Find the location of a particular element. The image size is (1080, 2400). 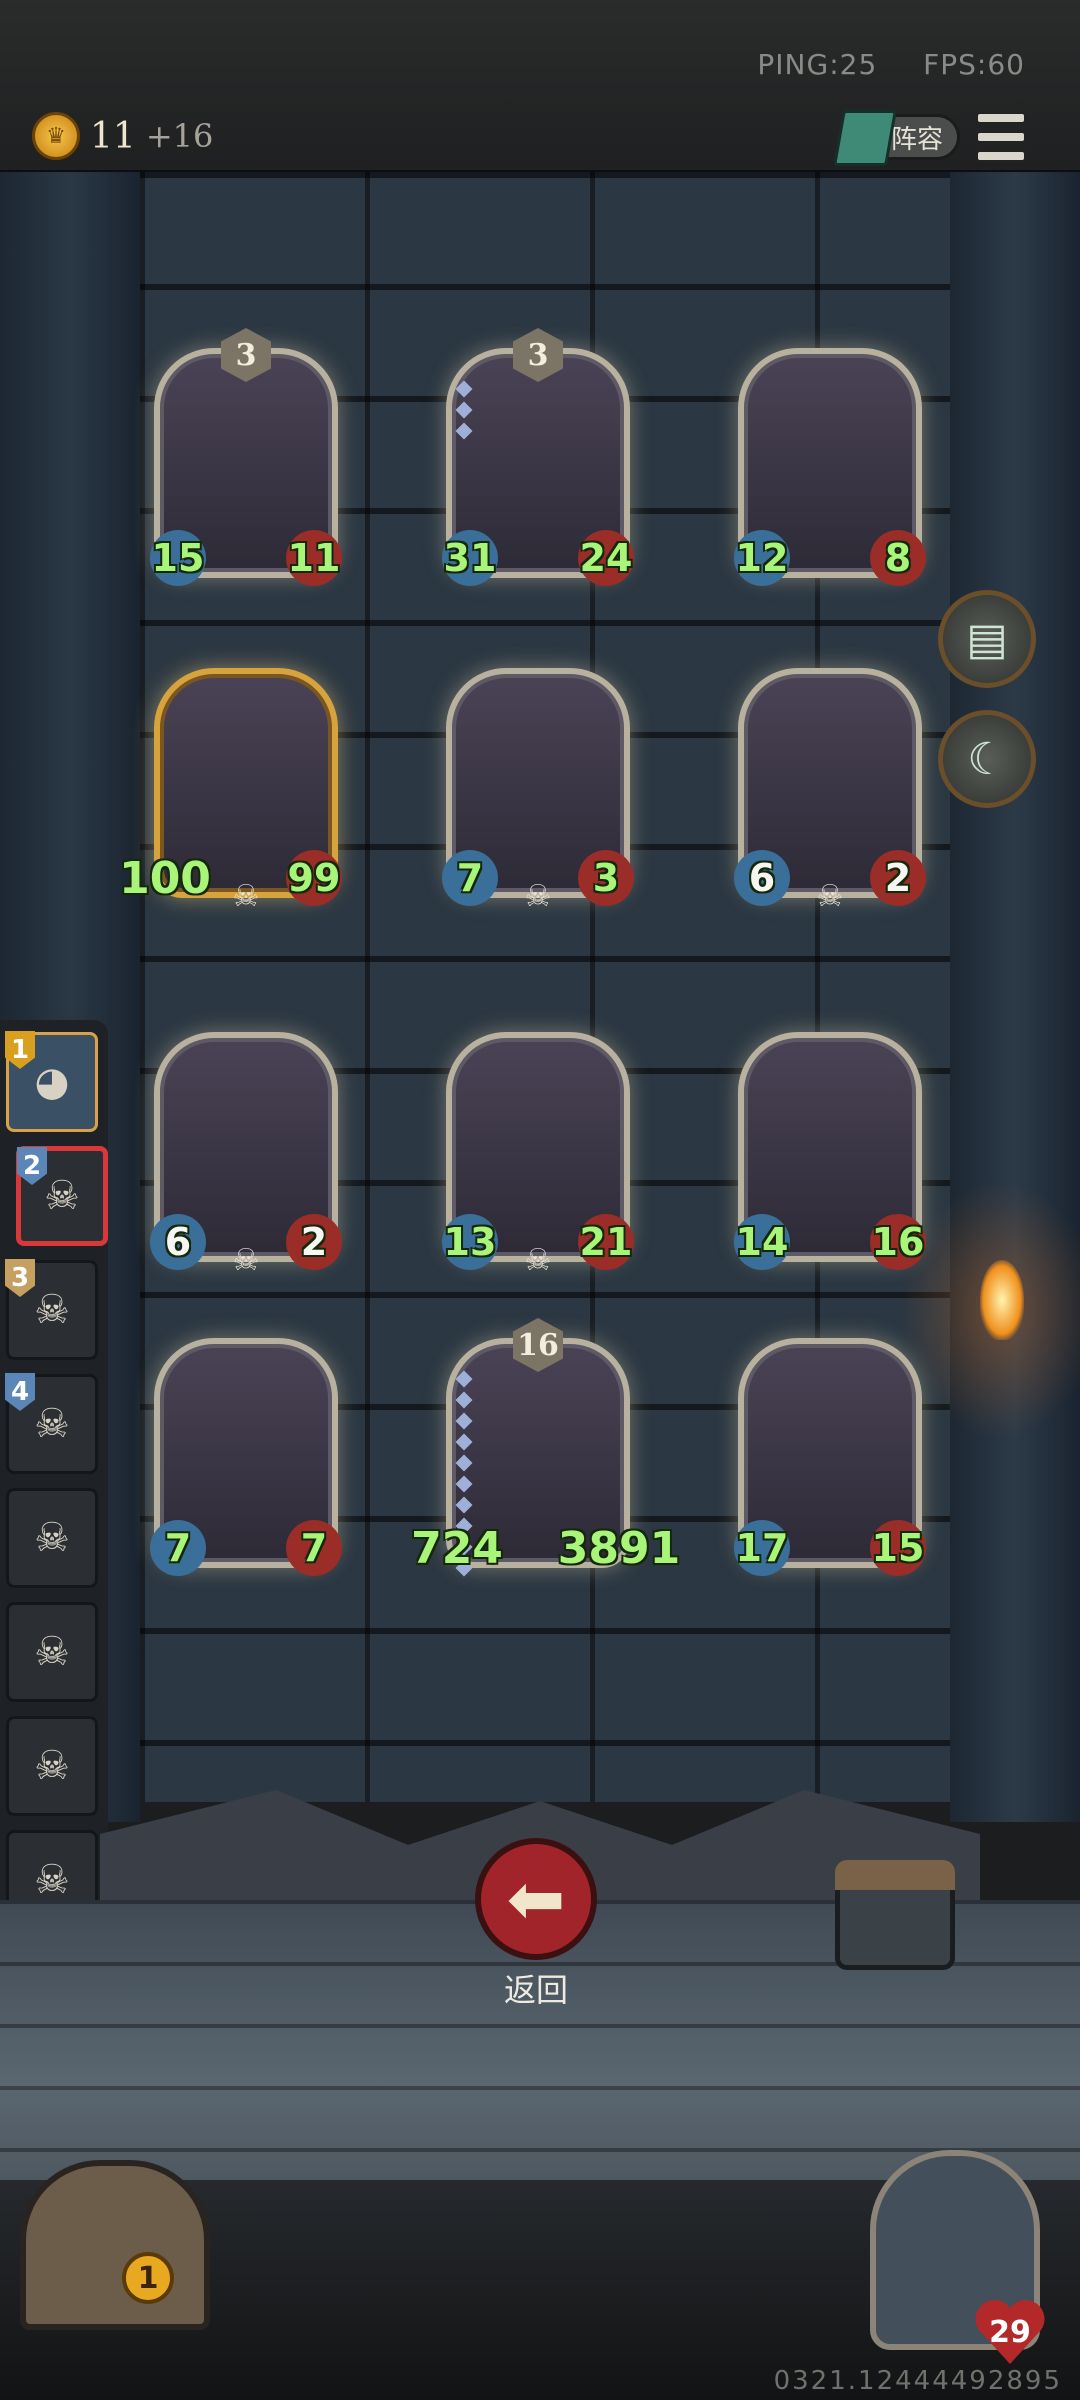

moon-phase-icon: ☾ is located at coordinates (987, 759).